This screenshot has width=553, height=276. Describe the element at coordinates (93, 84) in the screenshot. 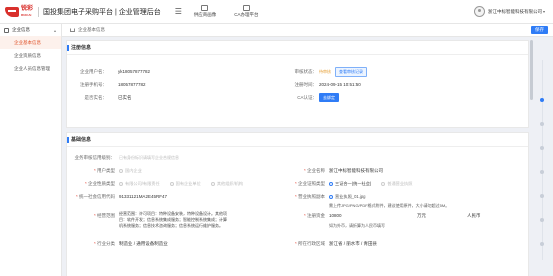

I see `phone-label: 注册手机号：` at that location.